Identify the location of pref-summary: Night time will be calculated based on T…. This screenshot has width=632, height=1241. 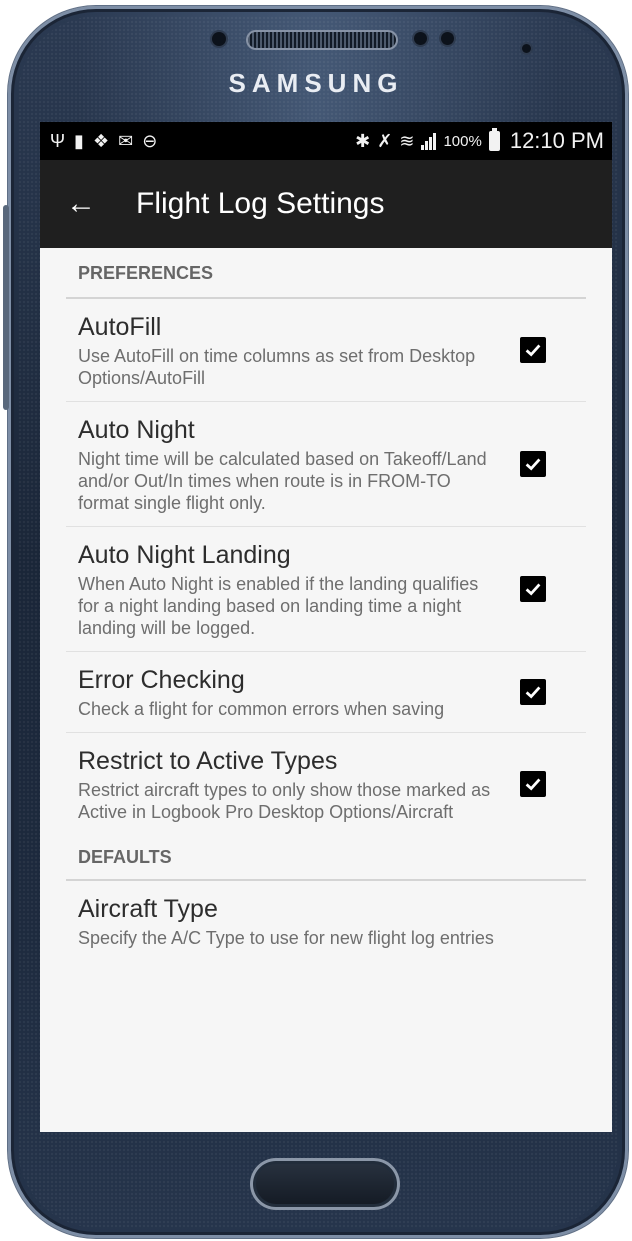
(282, 481).